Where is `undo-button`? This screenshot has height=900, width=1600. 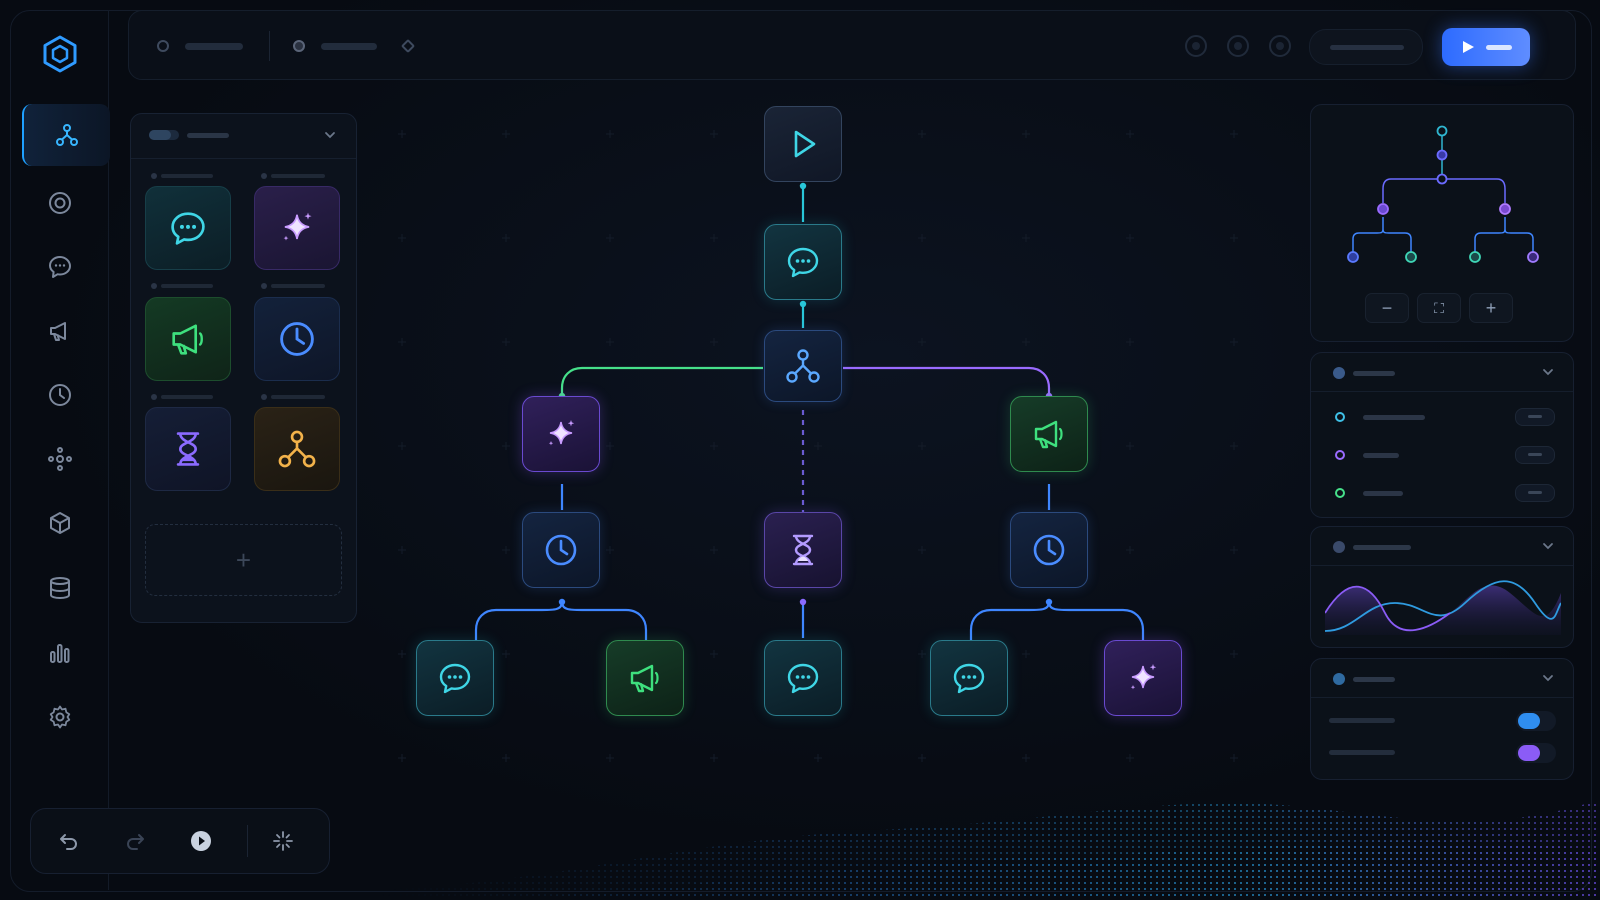 undo-button is located at coordinates (69, 841).